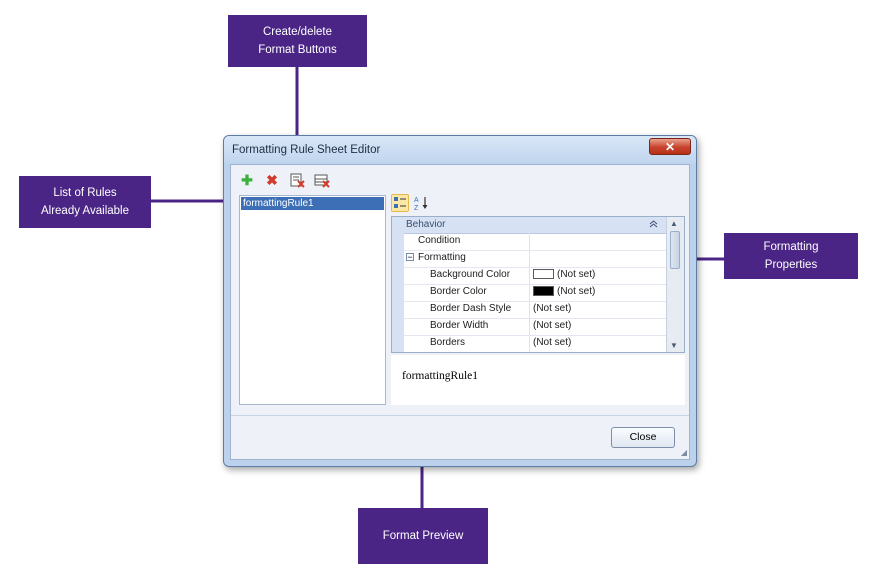  What do you see at coordinates (448, 342) in the screenshot?
I see `property-name: Borders` at bounding box center [448, 342].